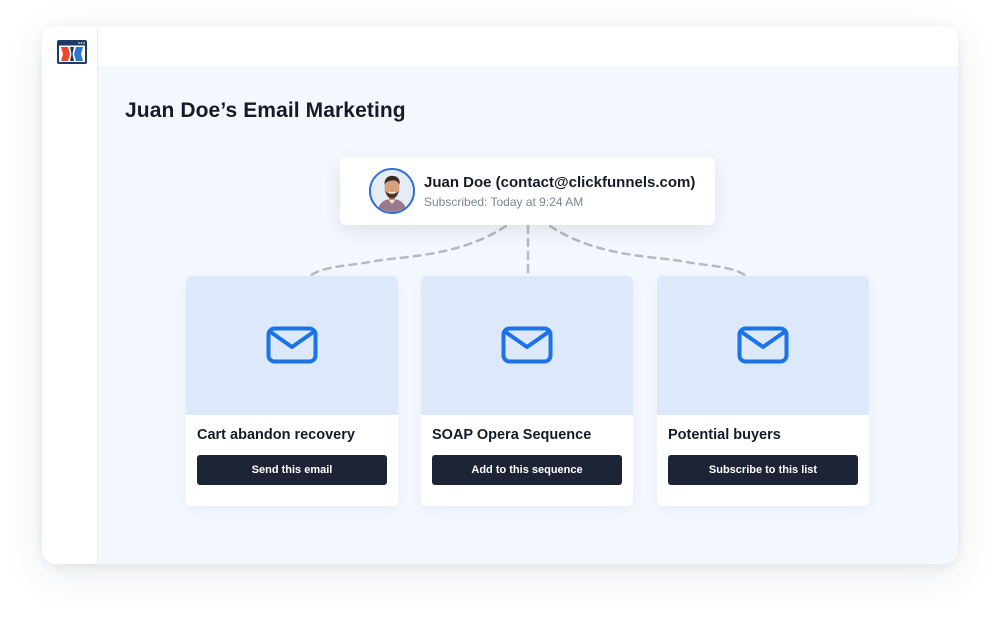 The image size is (1000, 623). I want to click on action-card-potential-buyers: Potential buyers Subscribe to this list, so click(763, 391).